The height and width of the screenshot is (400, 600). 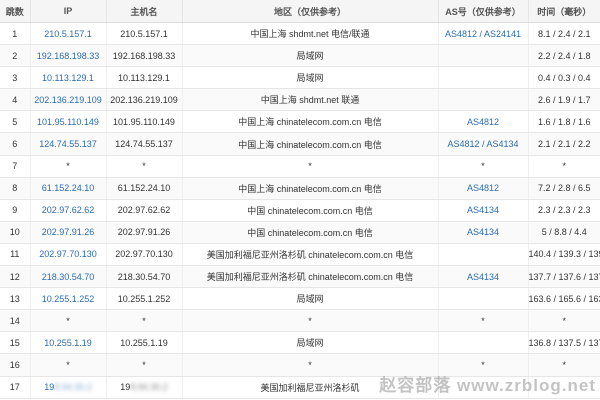 I want to click on table-row: 14 * * * * *, so click(x=300, y=321).